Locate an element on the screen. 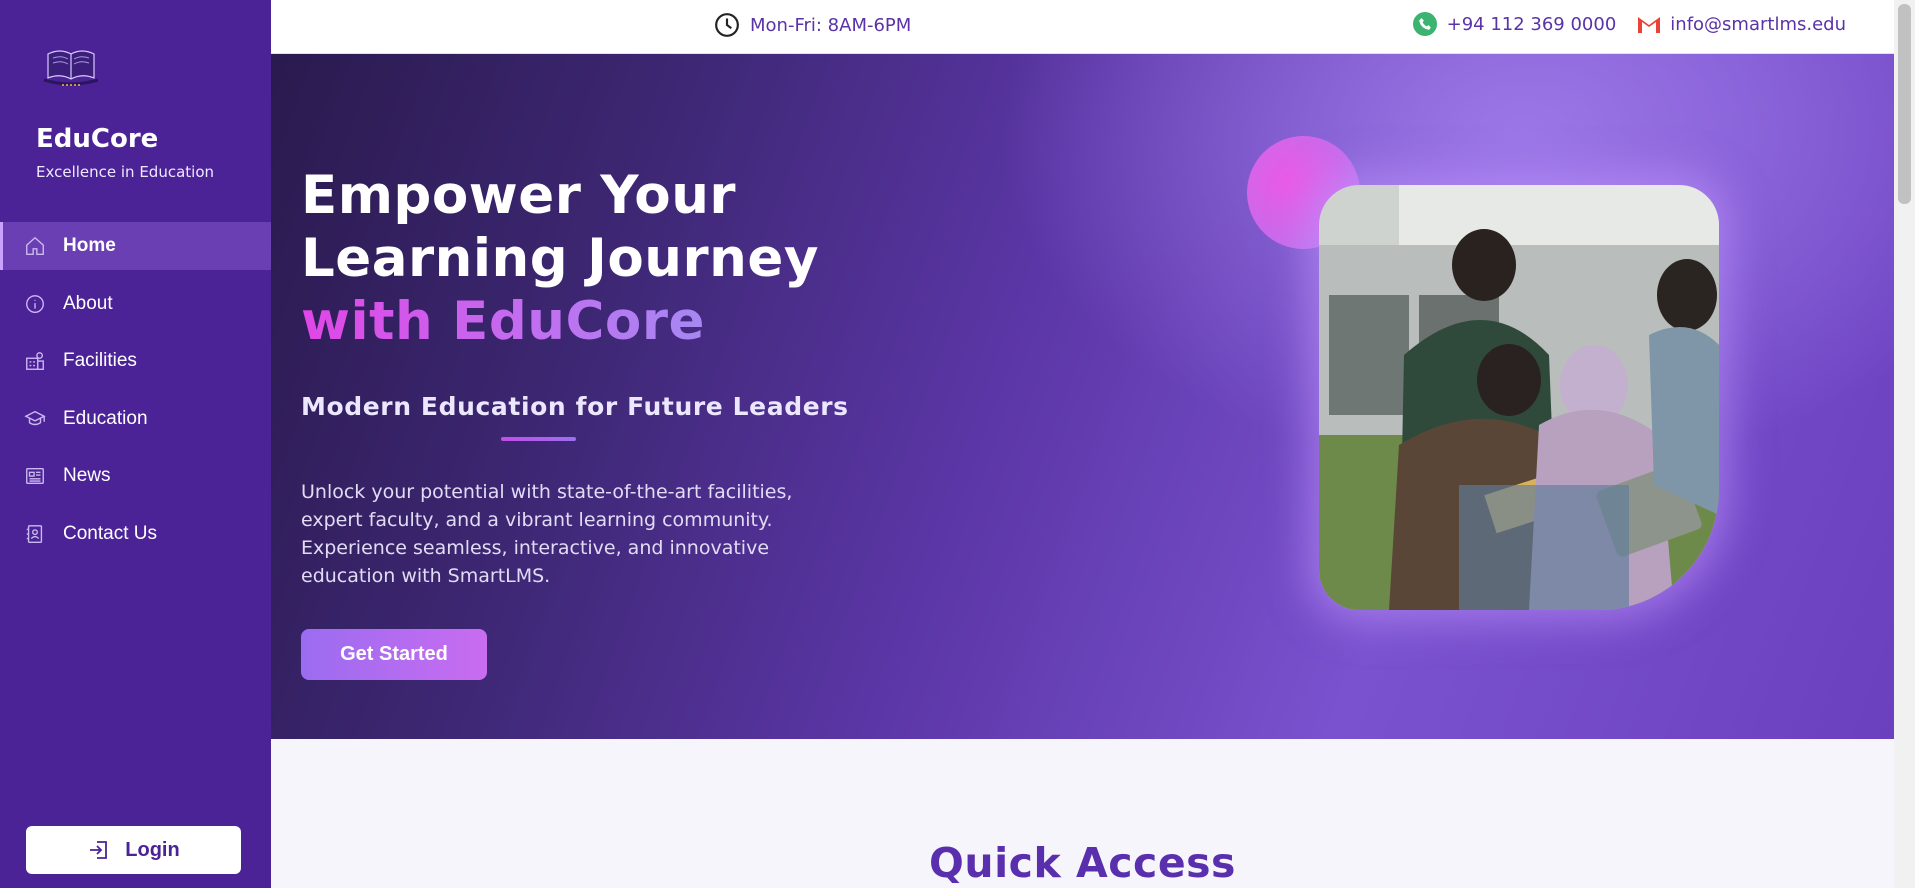  hero-title-line2: Learning Journey is located at coordinates (560, 258).